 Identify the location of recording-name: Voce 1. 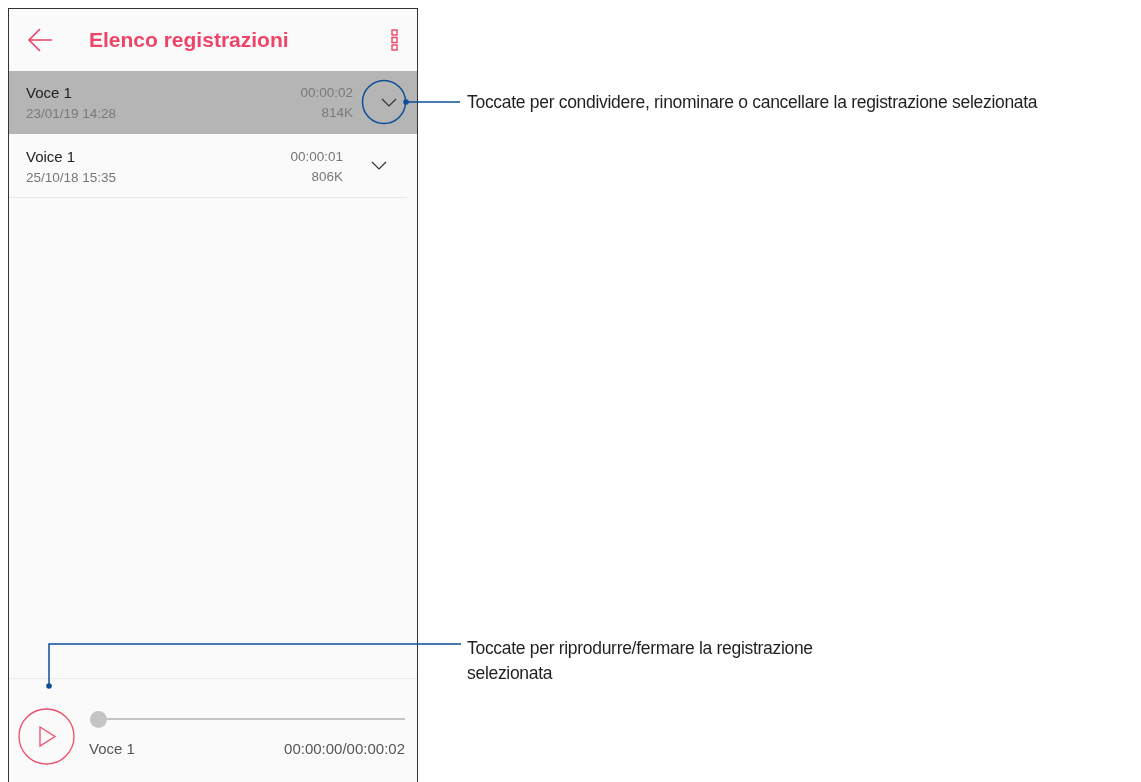
(49, 92).